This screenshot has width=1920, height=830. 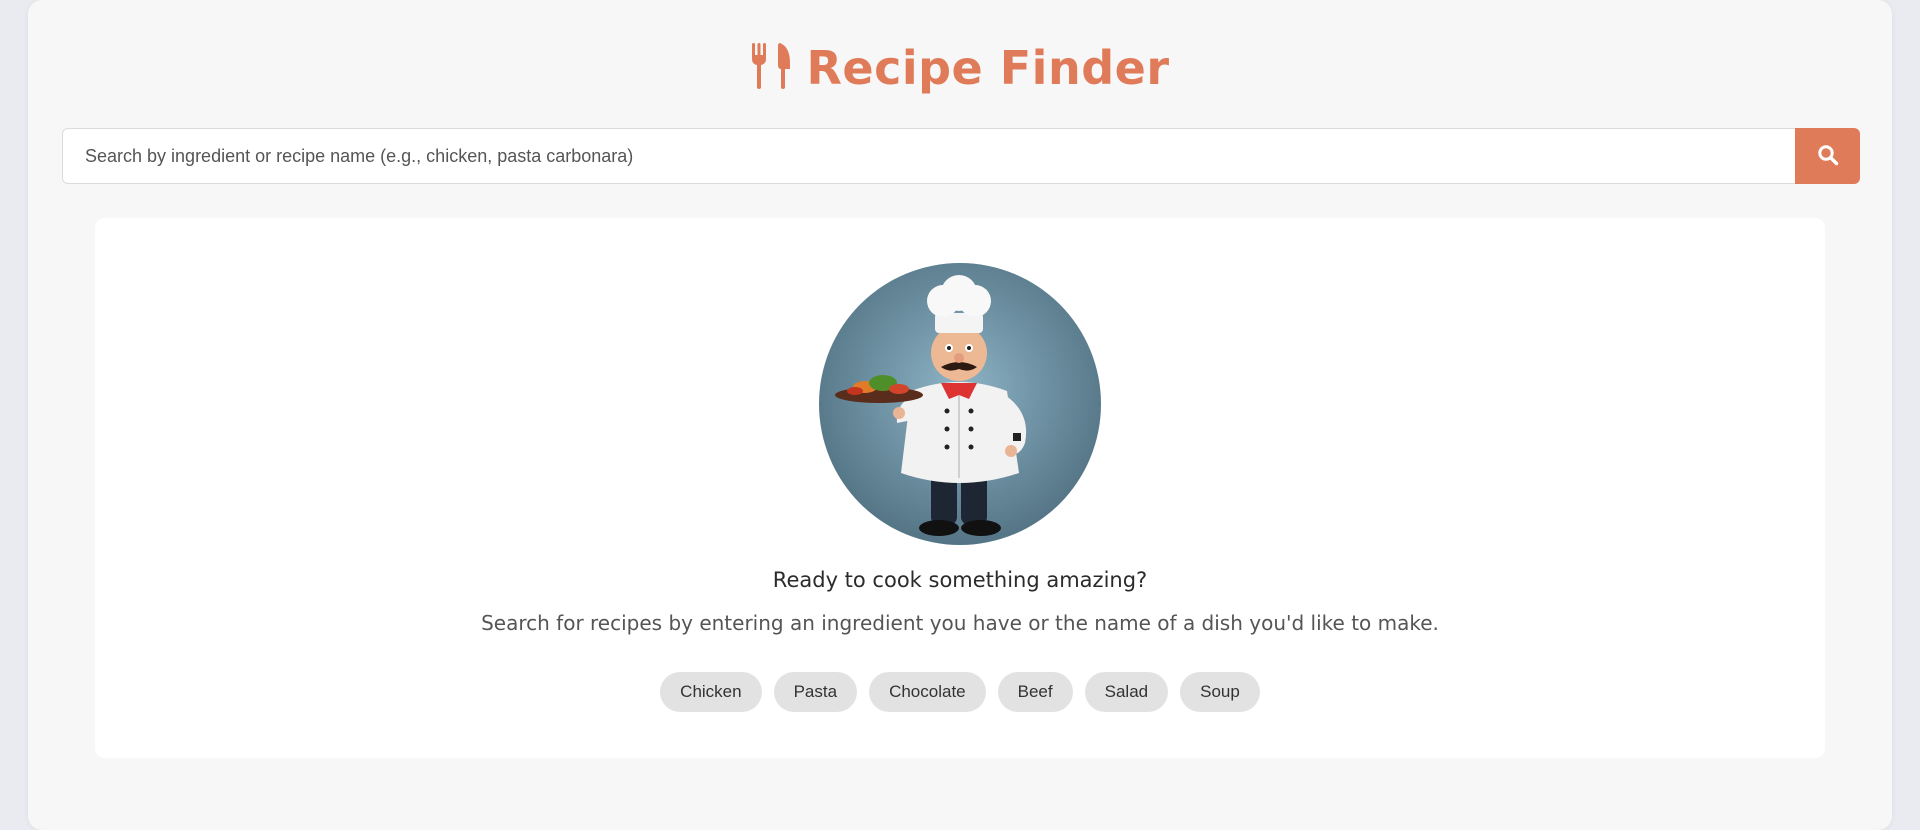 I want to click on utensils-icon, so click(x=771, y=68).